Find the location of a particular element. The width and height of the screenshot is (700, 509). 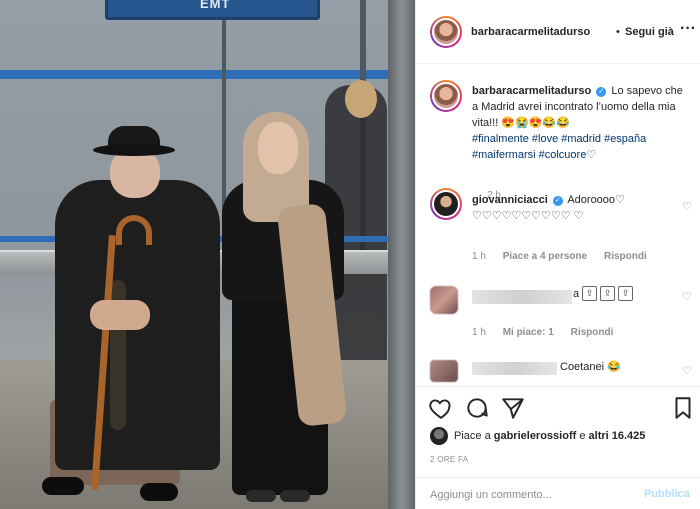

comment-likes: Mi piace: 1 is located at coordinates (528, 332).